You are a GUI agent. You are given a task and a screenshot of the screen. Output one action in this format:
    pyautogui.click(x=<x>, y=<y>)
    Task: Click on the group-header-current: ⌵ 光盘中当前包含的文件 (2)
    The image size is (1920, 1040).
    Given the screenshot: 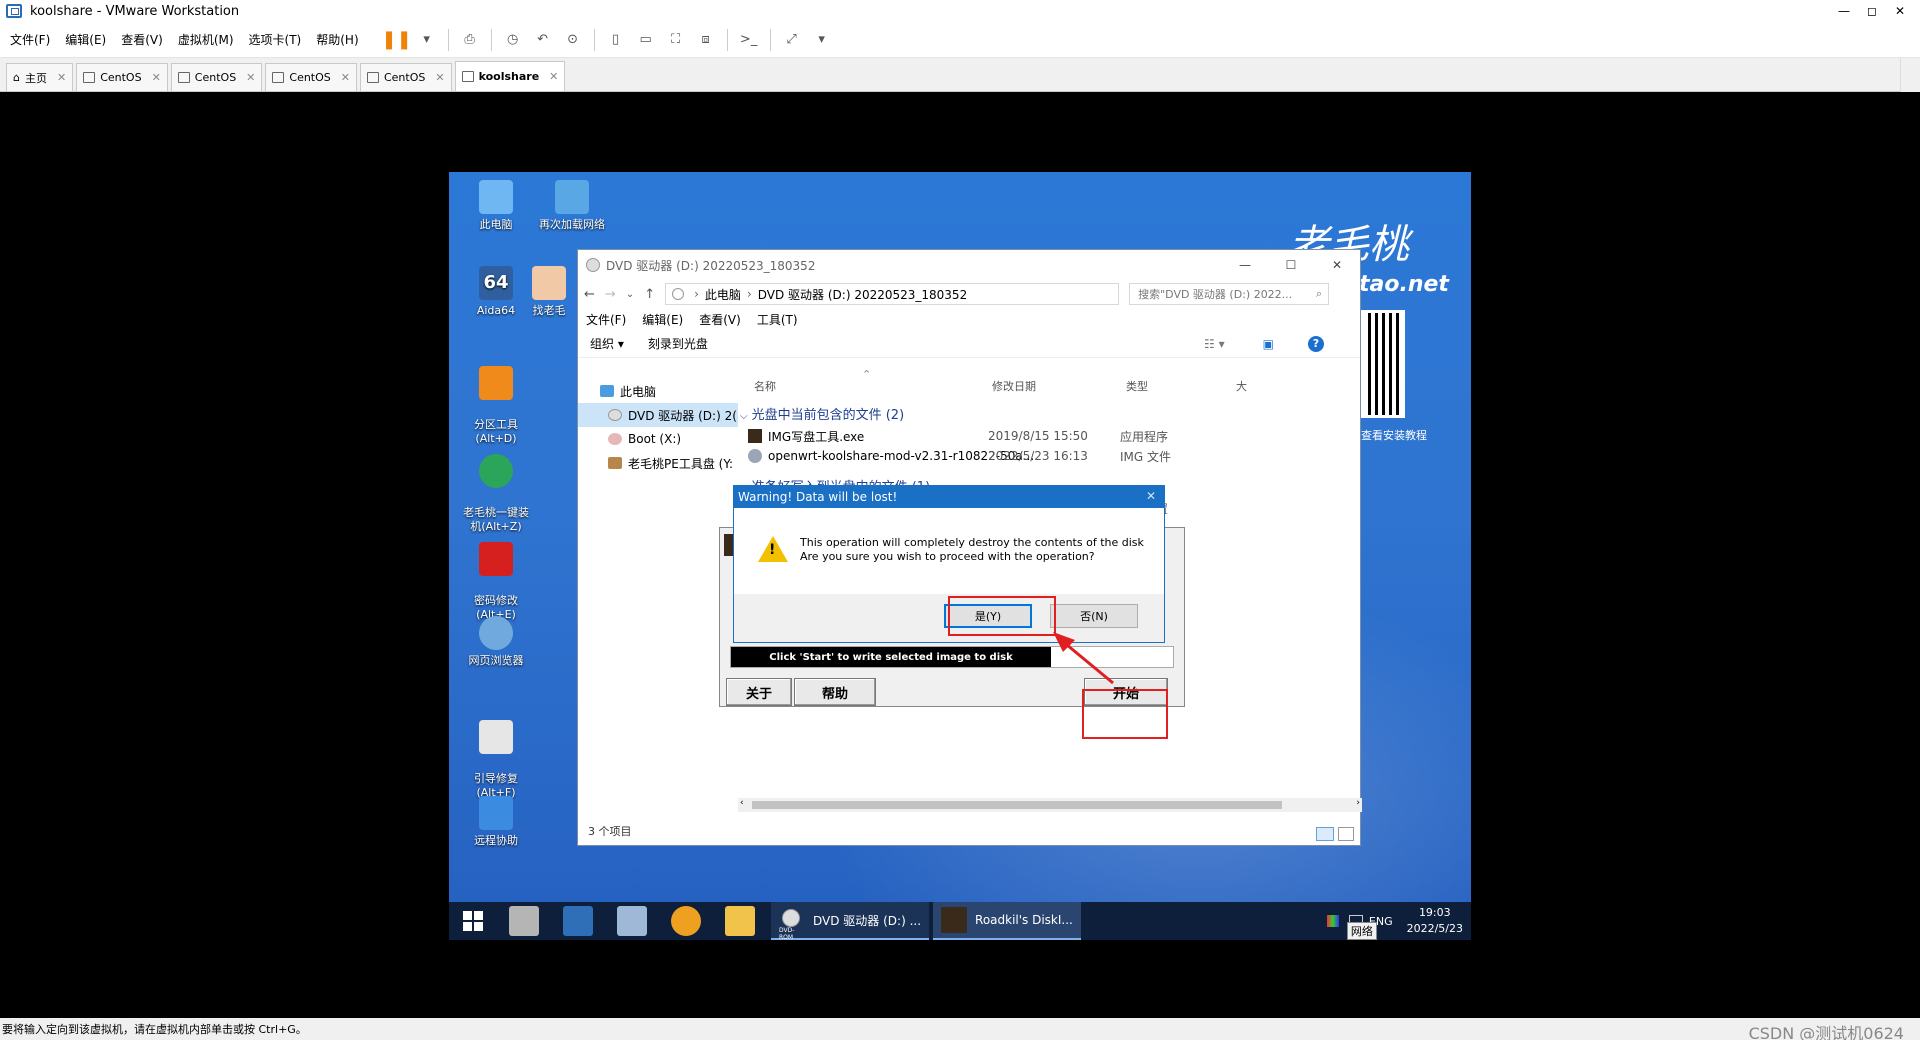 What is the action you would take?
    pyautogui.click(x=822, y=413)
    